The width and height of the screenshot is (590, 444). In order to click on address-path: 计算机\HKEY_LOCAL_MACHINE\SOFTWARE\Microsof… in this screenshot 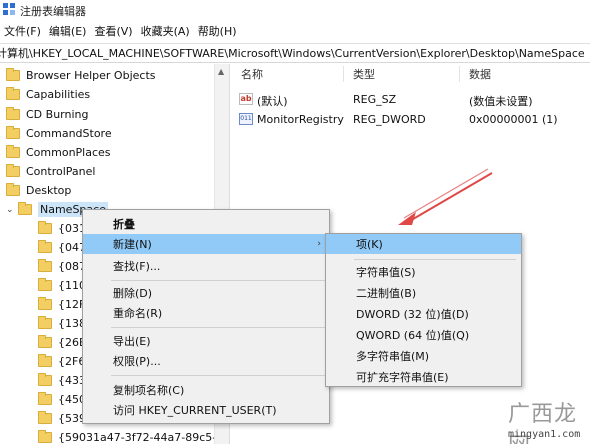, I will do `click(292, 53)`.